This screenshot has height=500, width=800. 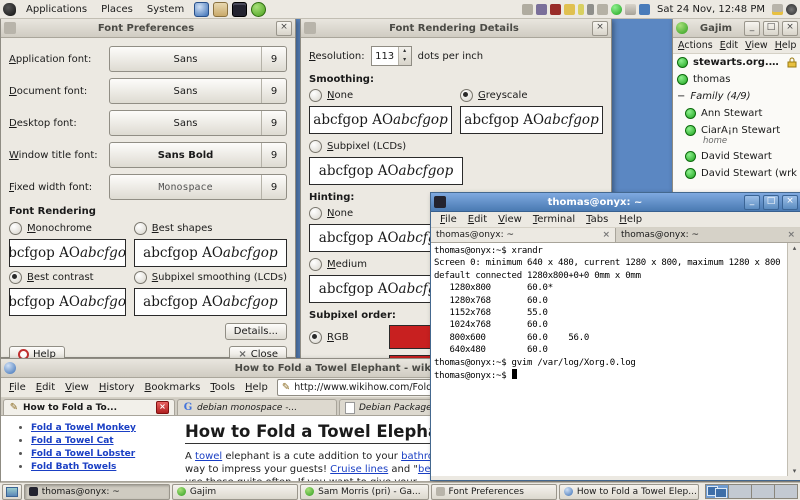 What do you see at coordinates (117, 387) in the screenshot?
I see `menu-history: History` at bounding box center [117, 387].